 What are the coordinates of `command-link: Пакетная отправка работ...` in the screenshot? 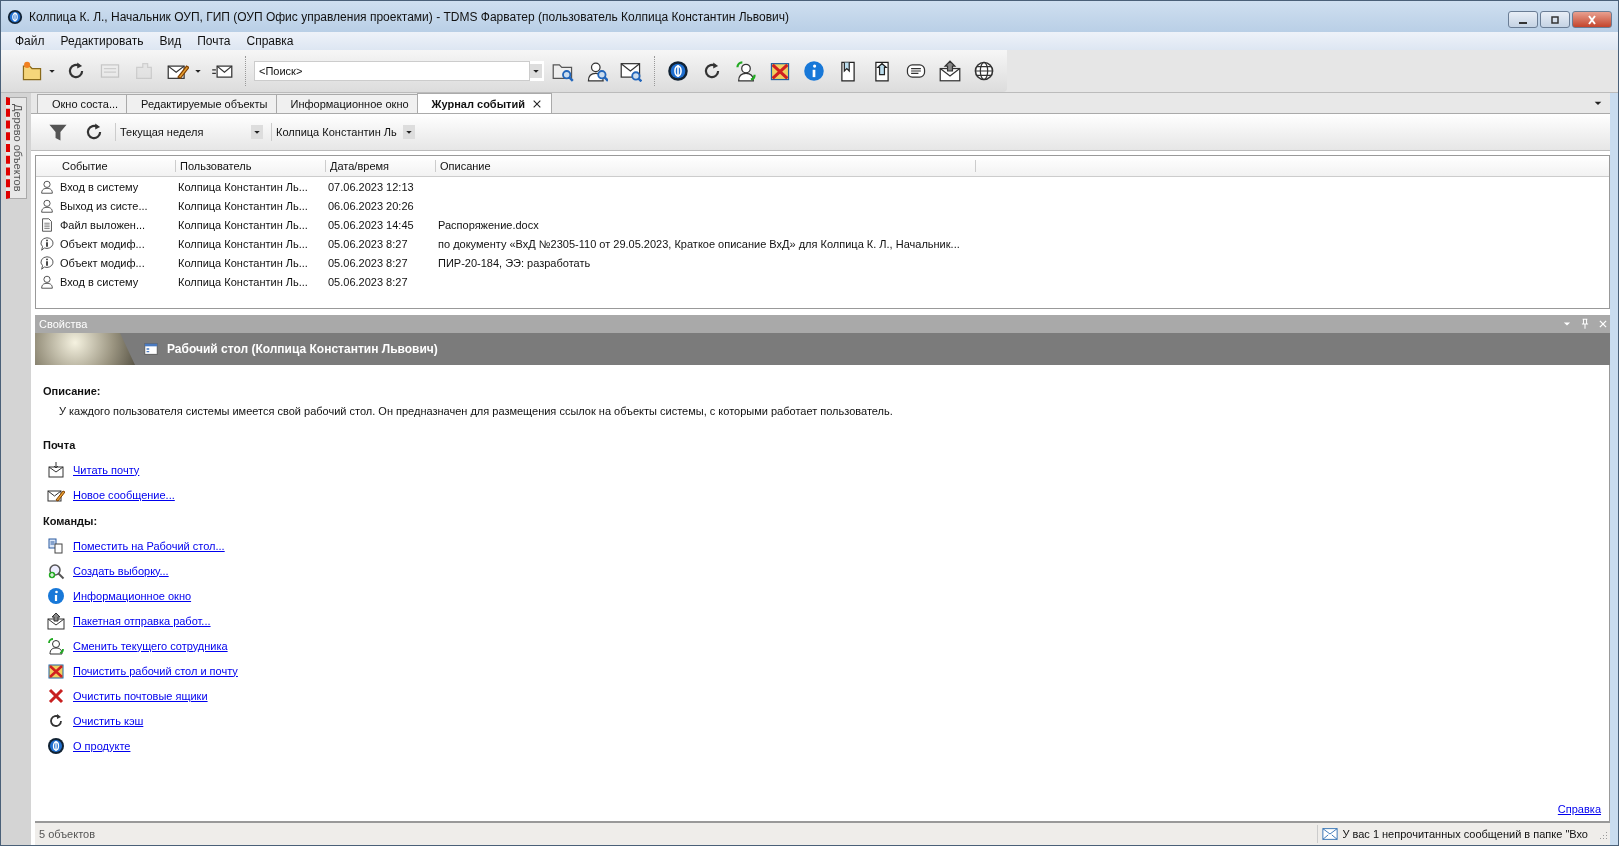 It's located at (142, 620).